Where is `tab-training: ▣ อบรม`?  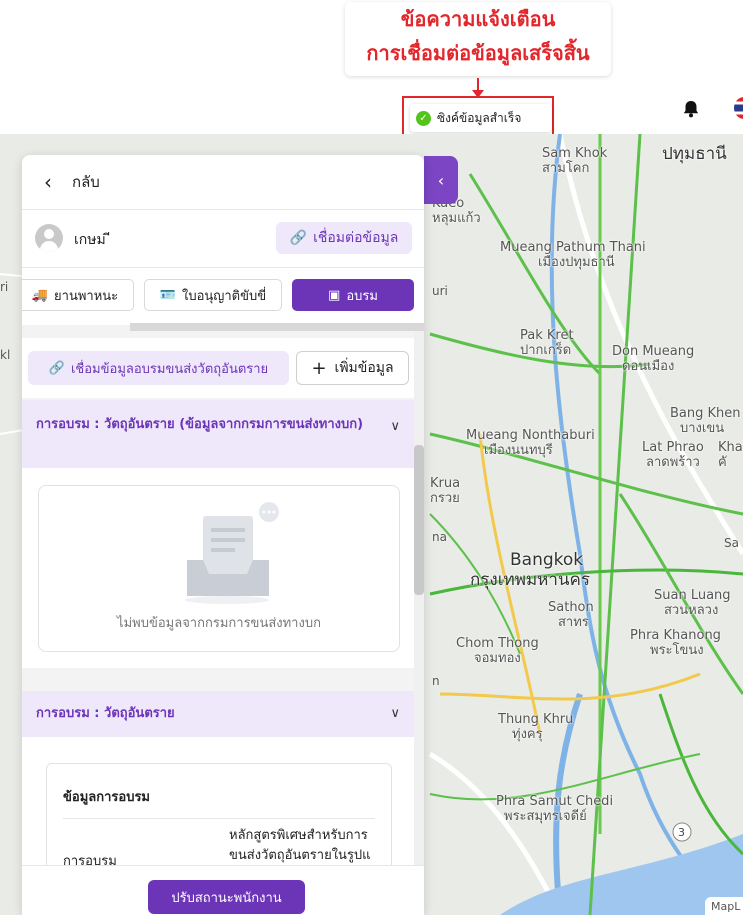
tab-training: ▣ อบรม is located at coordinates (353, 295).